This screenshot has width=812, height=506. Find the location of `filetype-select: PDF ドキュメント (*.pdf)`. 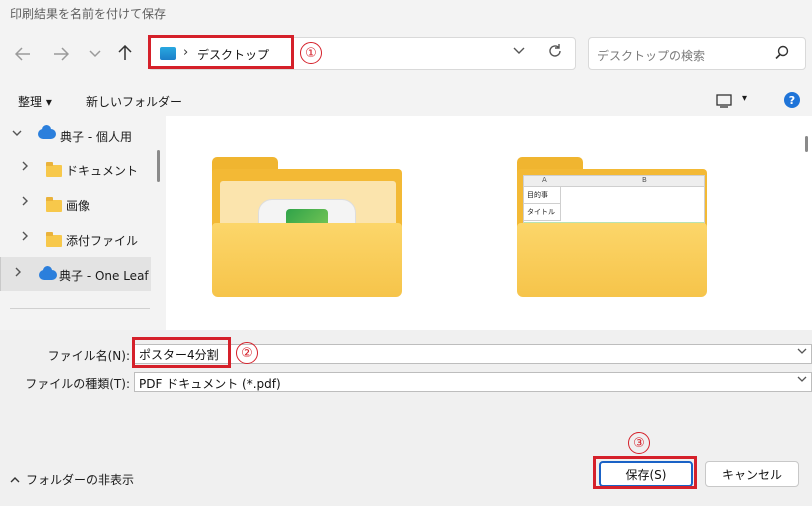

filetype-select: PDF ドキュメント (*.pdf) is located at coordinates (473, 382).